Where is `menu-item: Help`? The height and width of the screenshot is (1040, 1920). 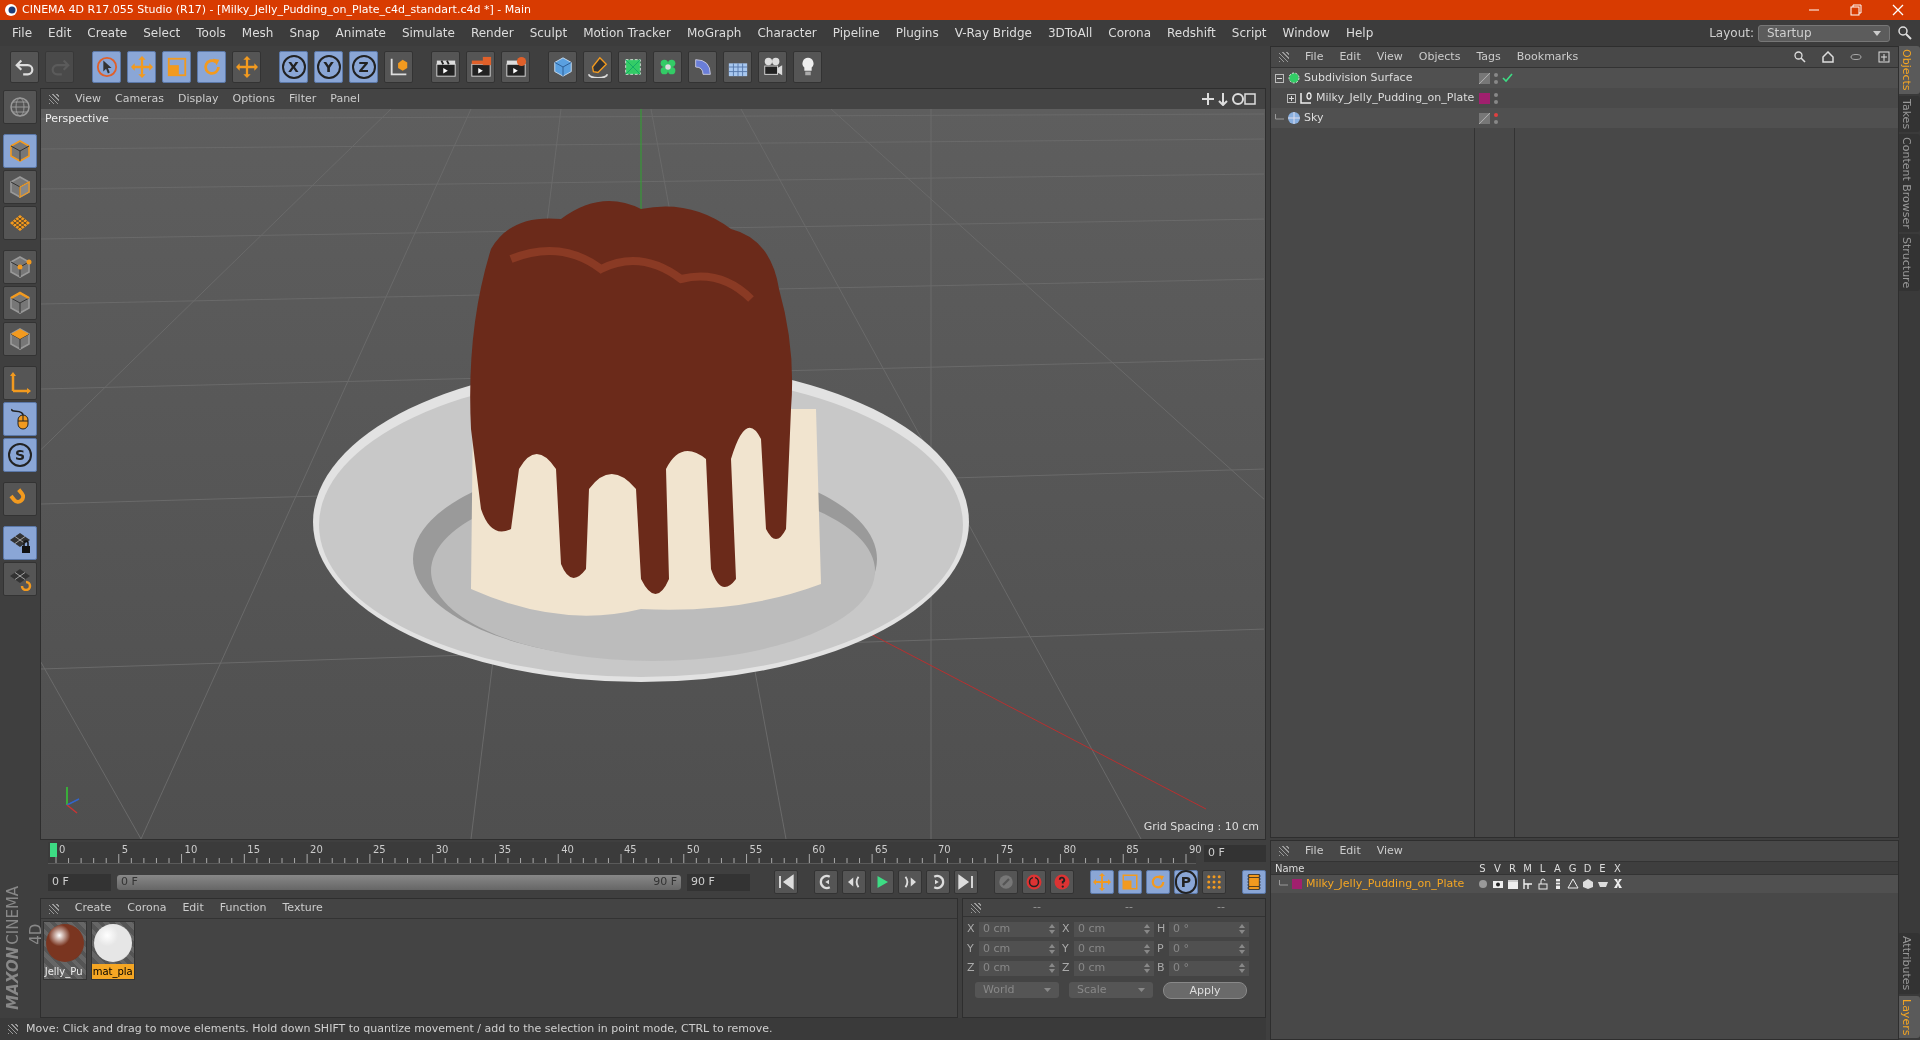 menu-item: Help is located at coordinates (1359, 33).